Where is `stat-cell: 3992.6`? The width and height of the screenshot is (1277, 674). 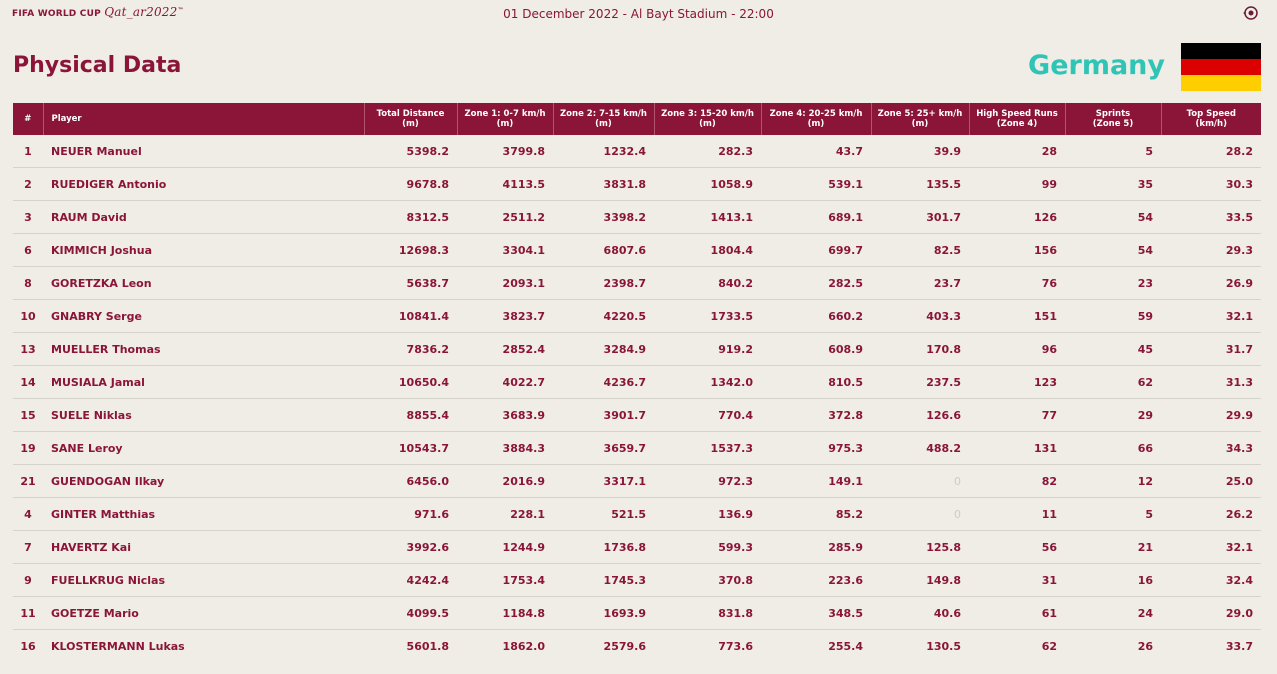
stat-cell: 3992.6 is located at coordinates (410, 547).